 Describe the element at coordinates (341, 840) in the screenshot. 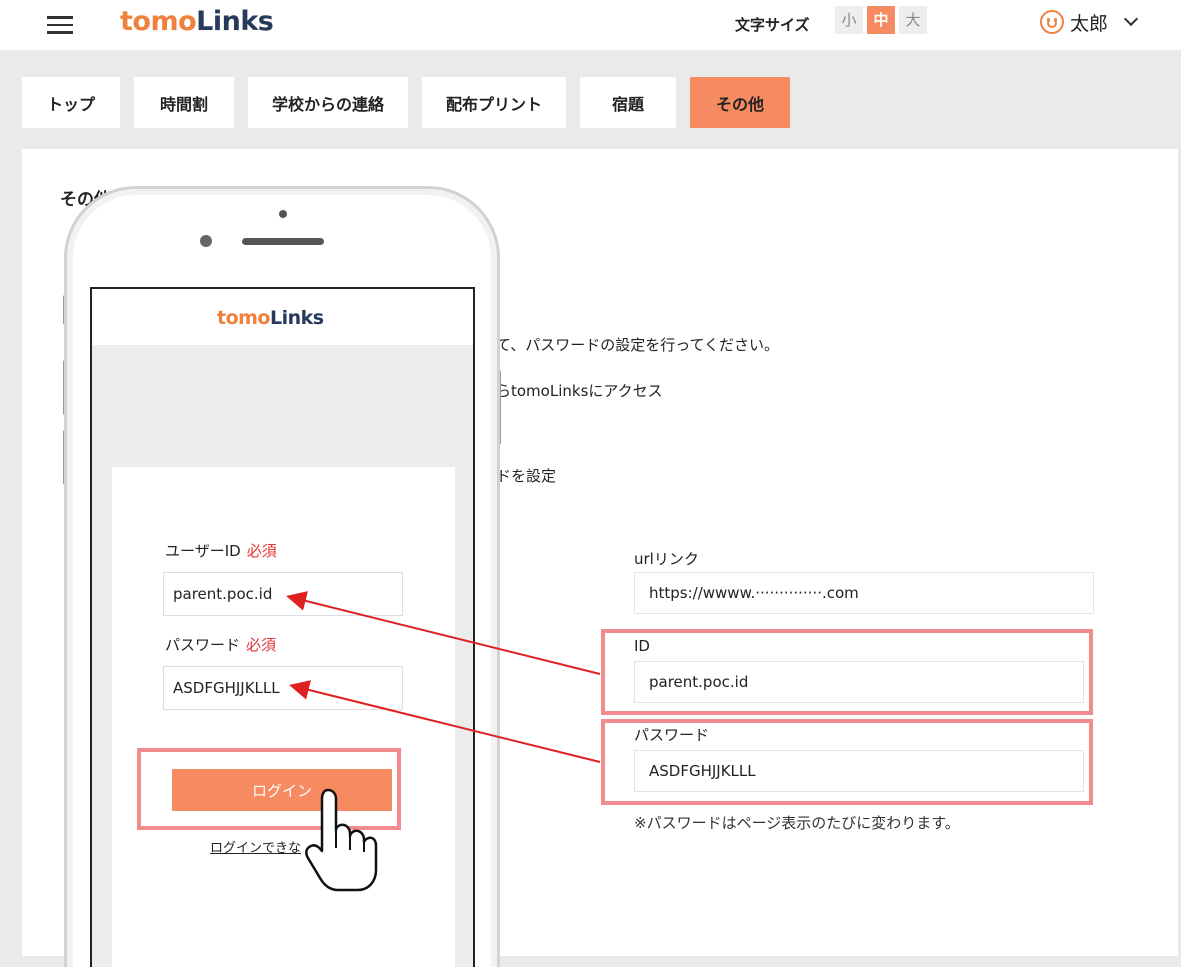

I see `hand-pointer-icon` at that location.